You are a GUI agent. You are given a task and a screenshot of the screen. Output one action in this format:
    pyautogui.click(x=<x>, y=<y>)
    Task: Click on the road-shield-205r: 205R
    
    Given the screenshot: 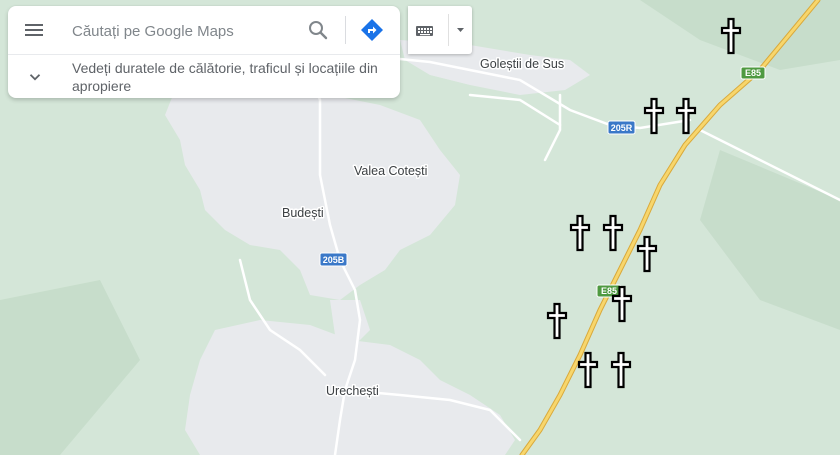 What is the action you would take?
    pyautogui.click(x=621, y=127)
    